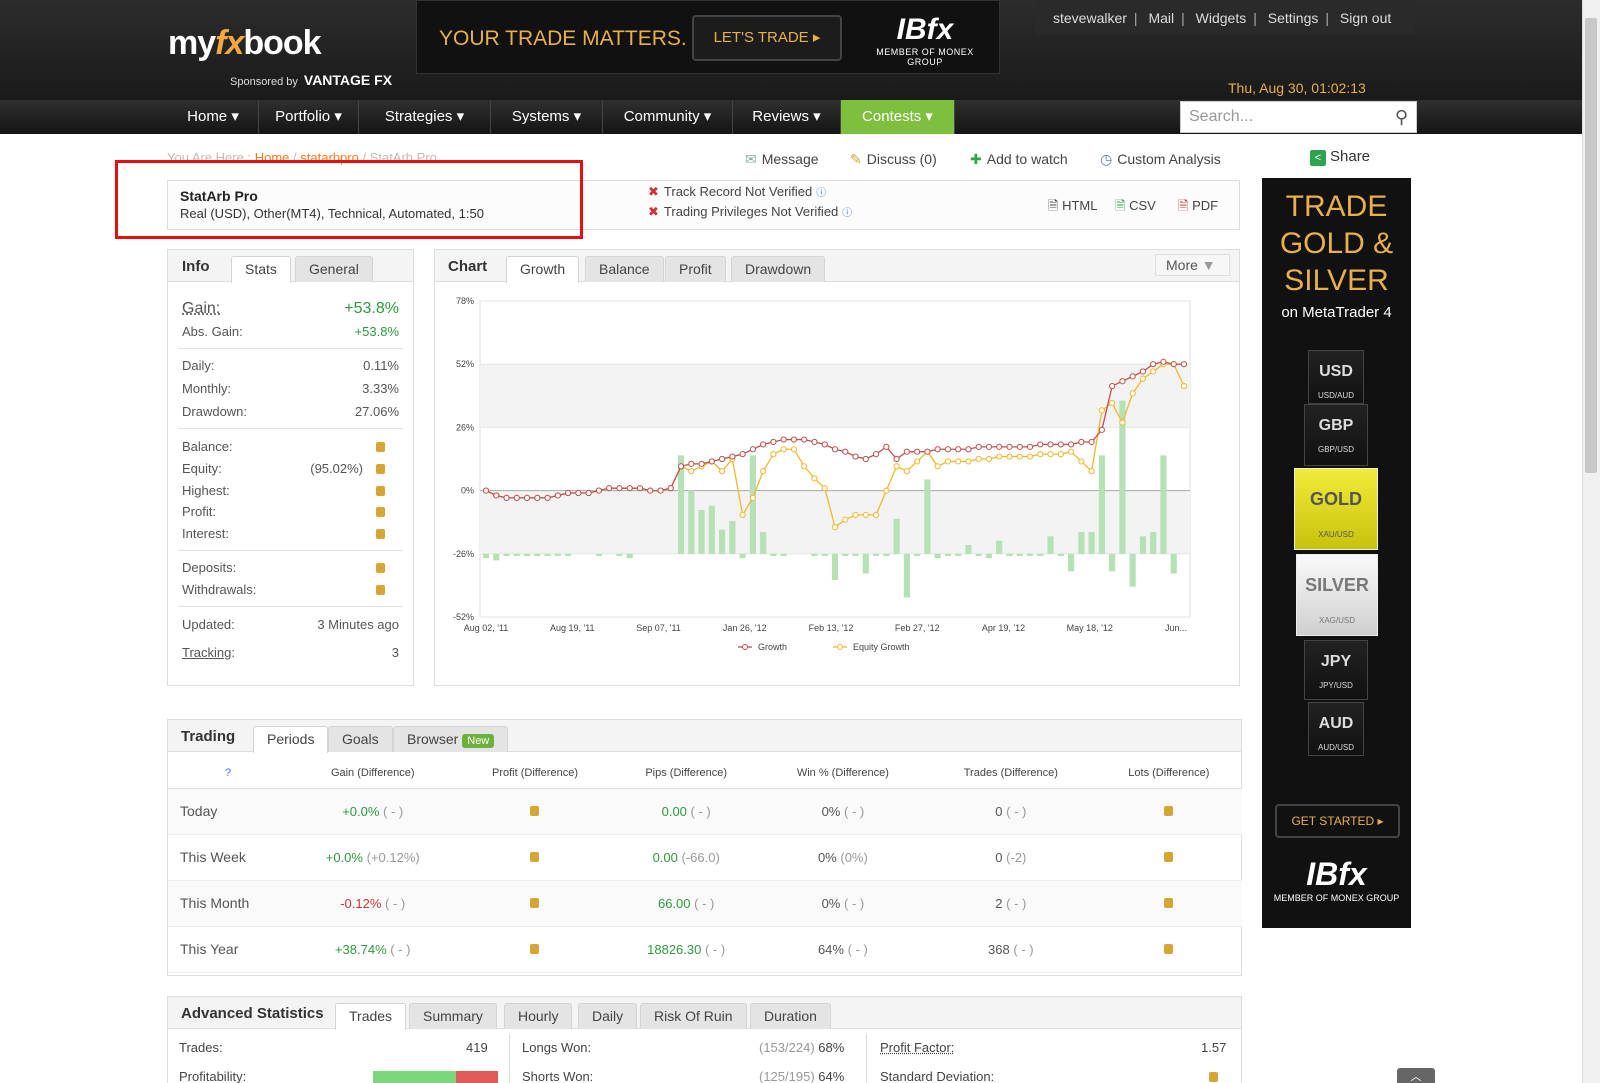 This screenshot has width=1600, height=1083. I want to click on tab-risk-of-ruin: Risk Of Ruin, so click(693, 1016).